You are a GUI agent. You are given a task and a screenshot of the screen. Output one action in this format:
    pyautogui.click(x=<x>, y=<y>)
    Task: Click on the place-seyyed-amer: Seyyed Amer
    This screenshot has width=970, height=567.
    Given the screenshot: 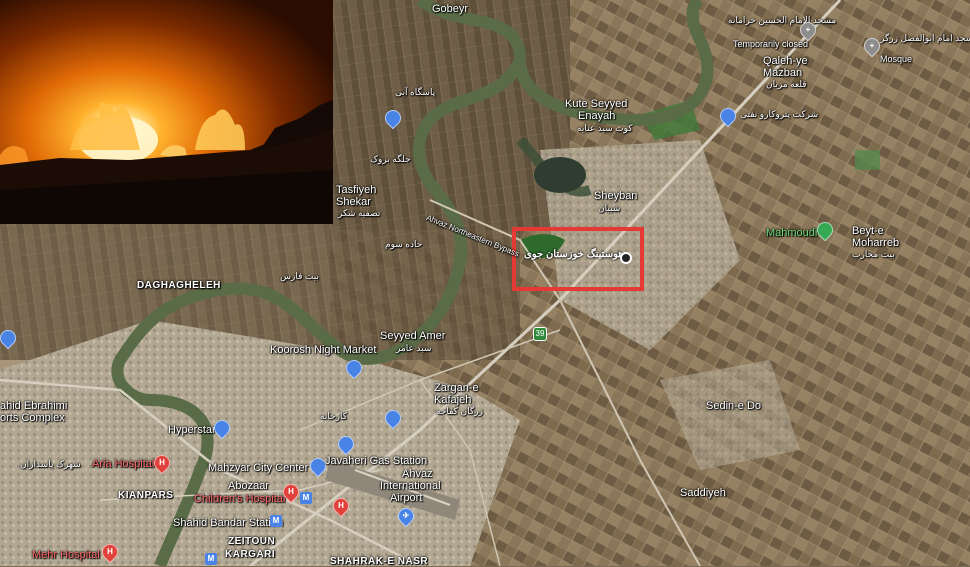 What is the action you would take?
    pyautogui.click(x=412, y=336)
    